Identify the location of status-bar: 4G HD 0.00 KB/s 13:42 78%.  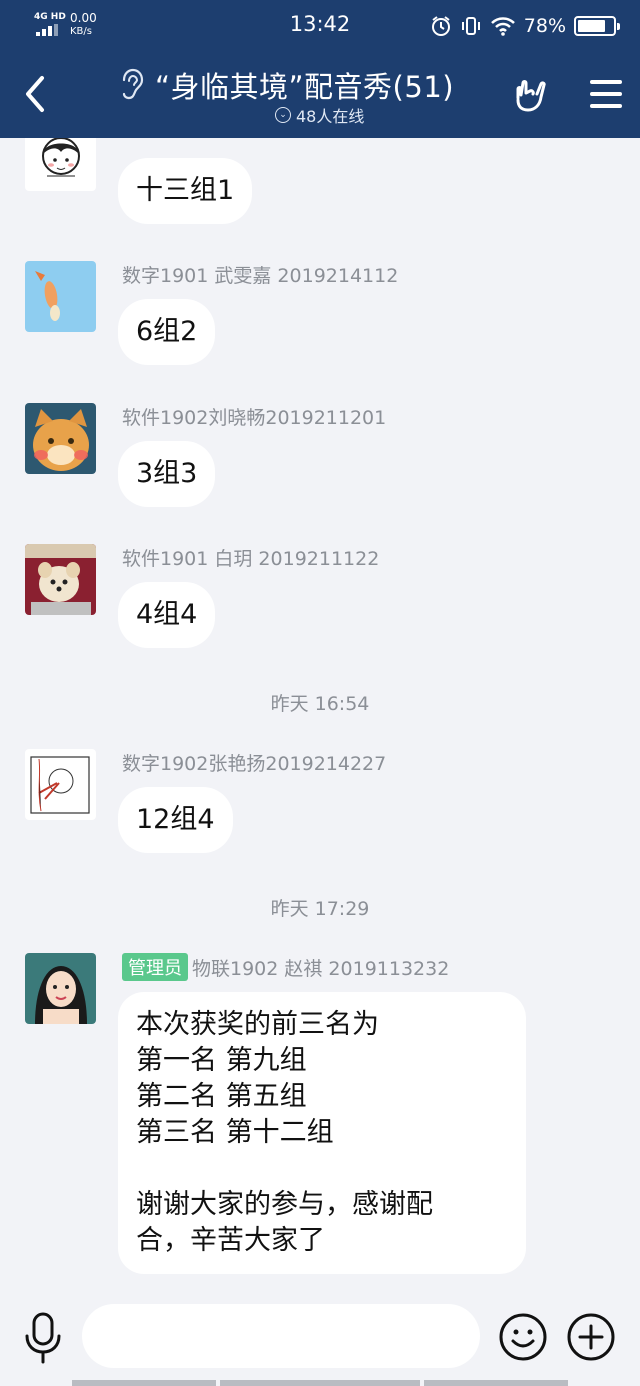
(320, 25).